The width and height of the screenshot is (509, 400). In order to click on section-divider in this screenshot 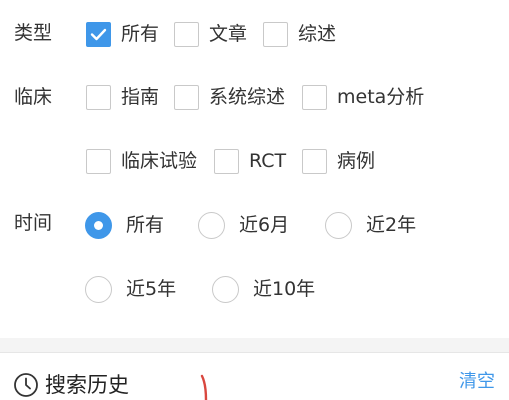, I will do `click(254, 345)`.